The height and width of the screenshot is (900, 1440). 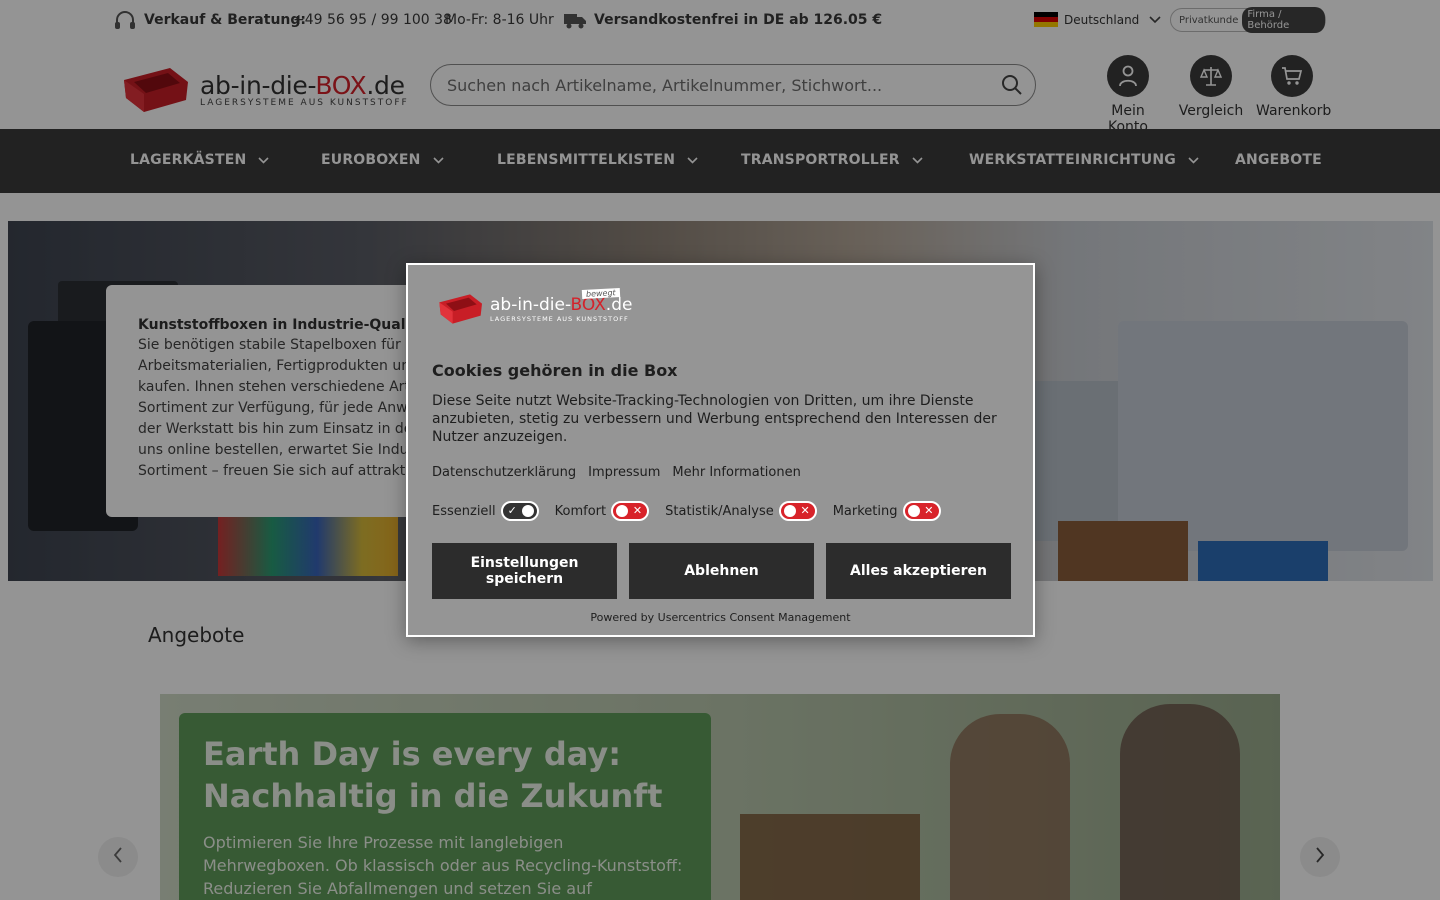 What do you see at coordinates (519, 511) in the screenshot?
I see `toggle-switch-on: ✓` at bounding box center [519, 511].